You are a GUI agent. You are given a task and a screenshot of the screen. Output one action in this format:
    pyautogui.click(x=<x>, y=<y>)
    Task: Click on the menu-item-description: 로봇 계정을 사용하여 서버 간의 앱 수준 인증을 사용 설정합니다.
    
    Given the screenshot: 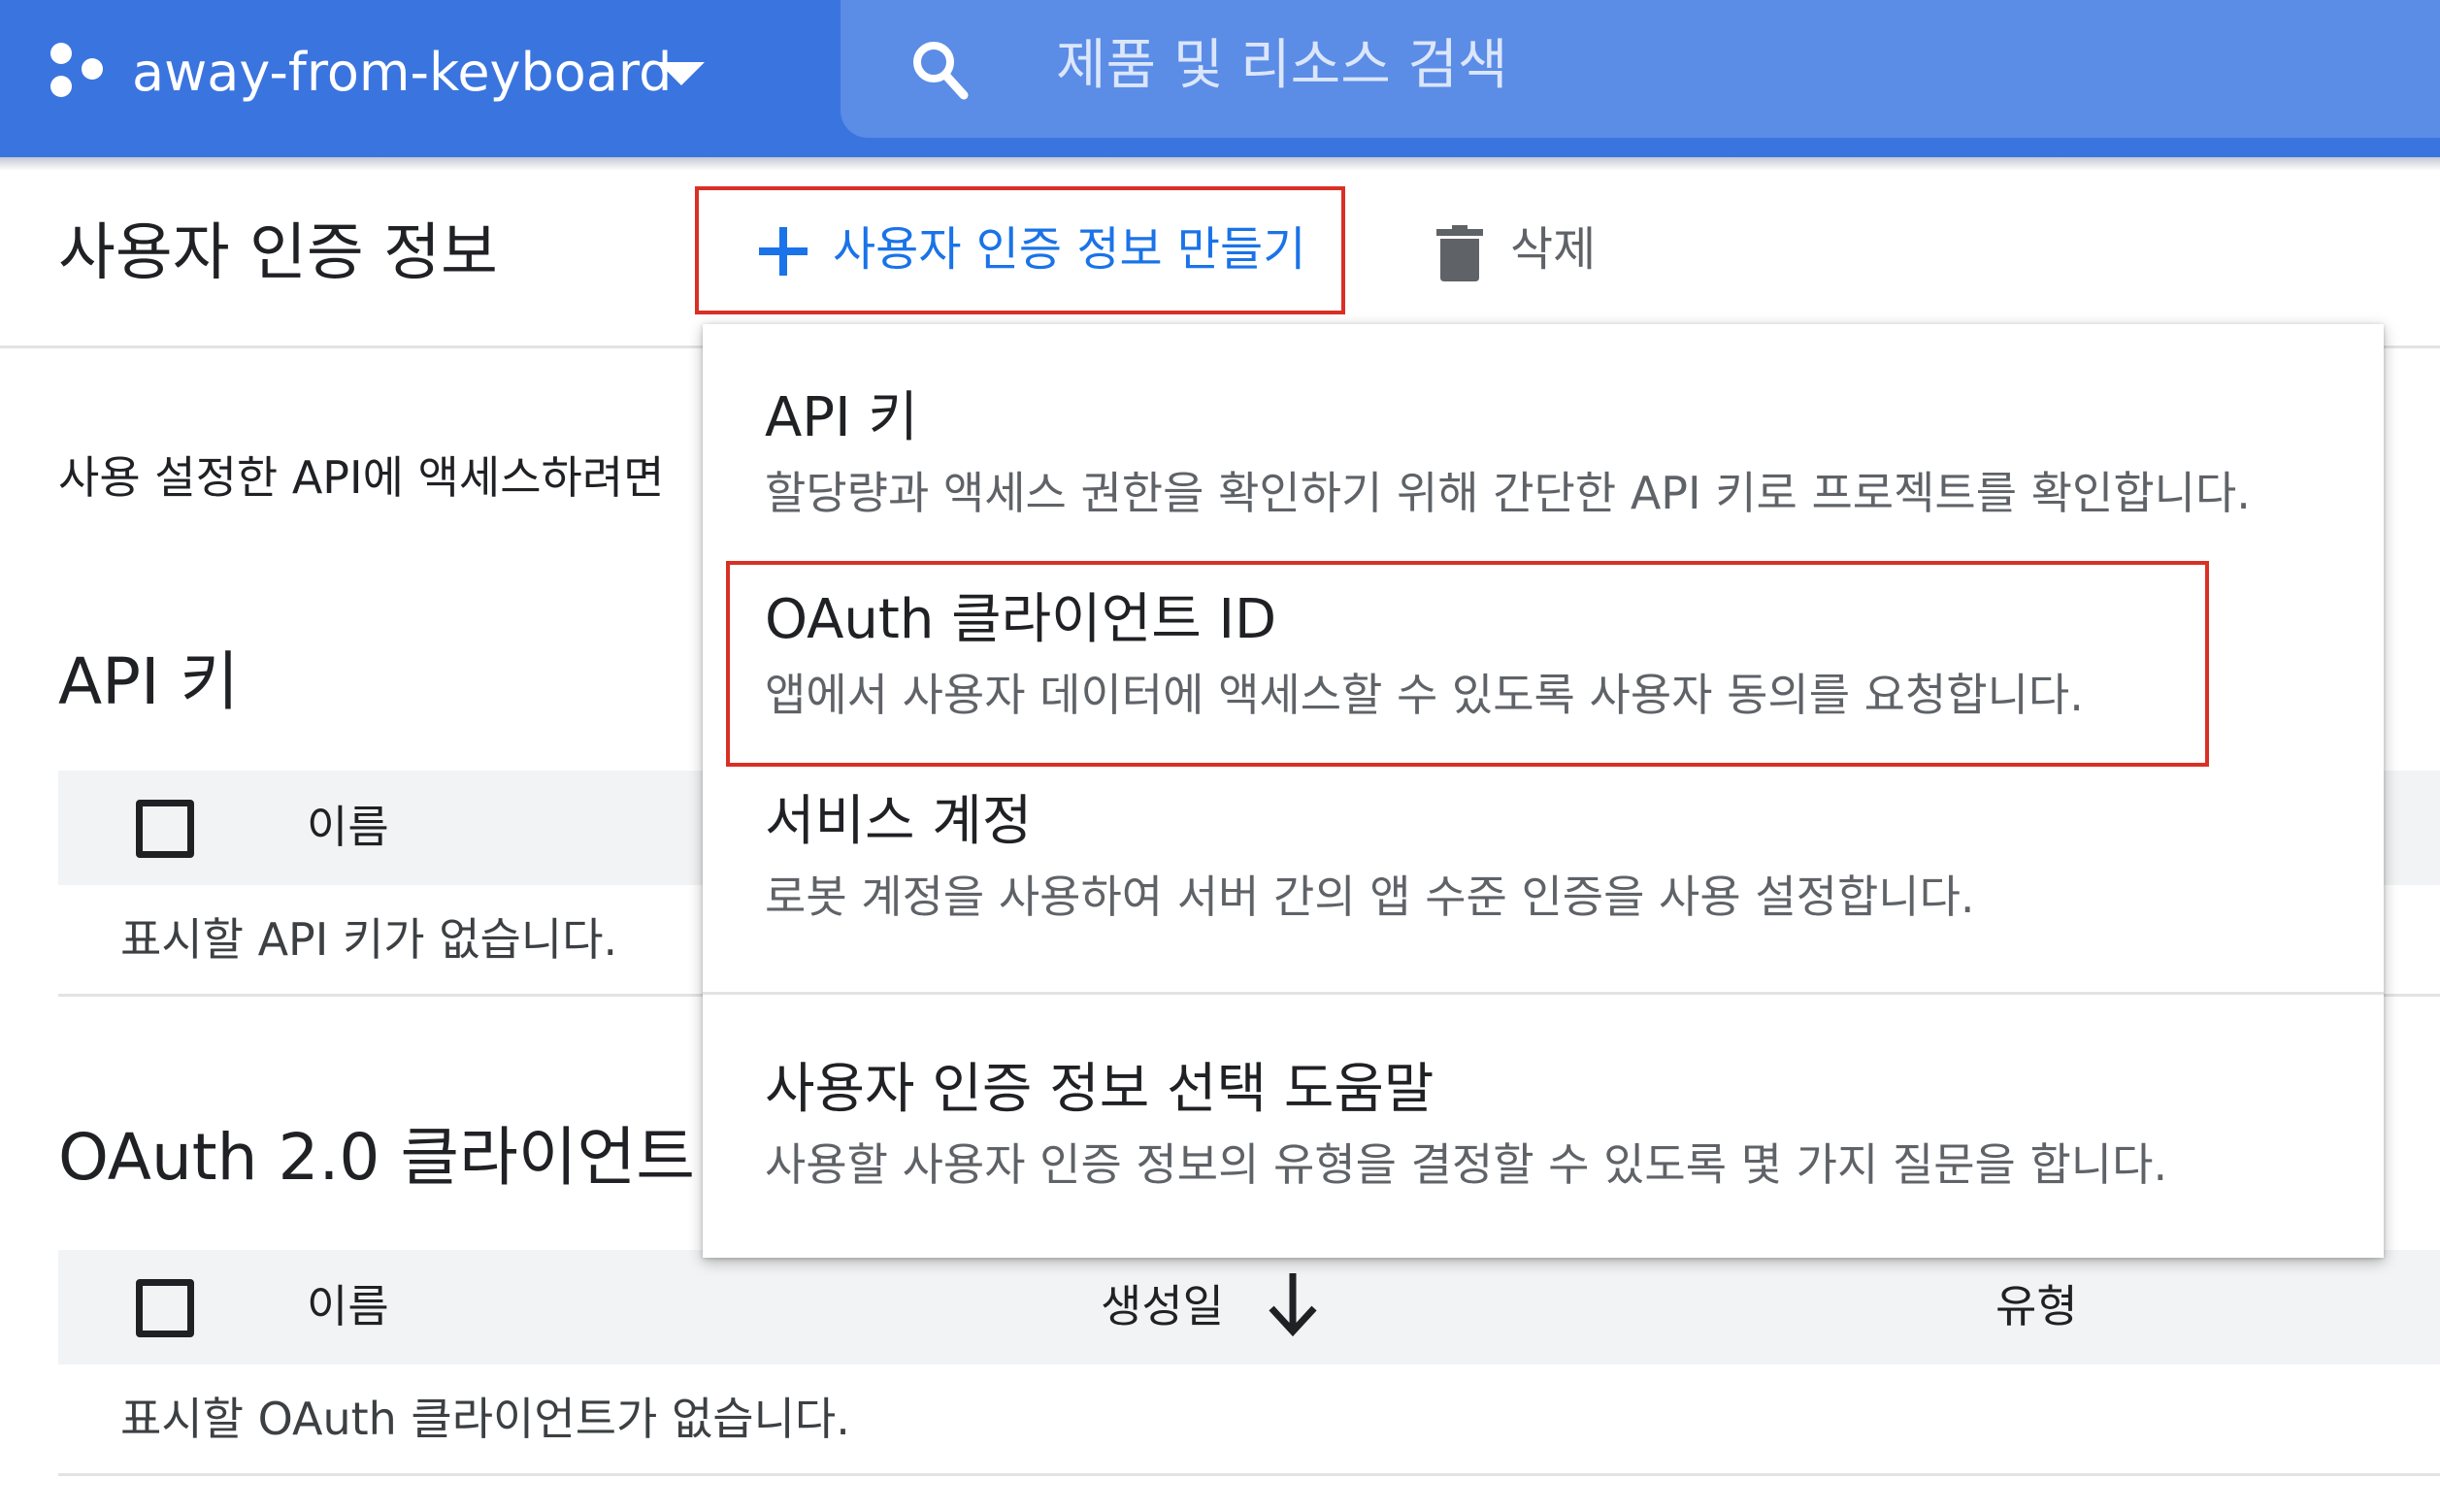 What is the action you would take?
    pyautogui.click(x=1370, y=897)
    